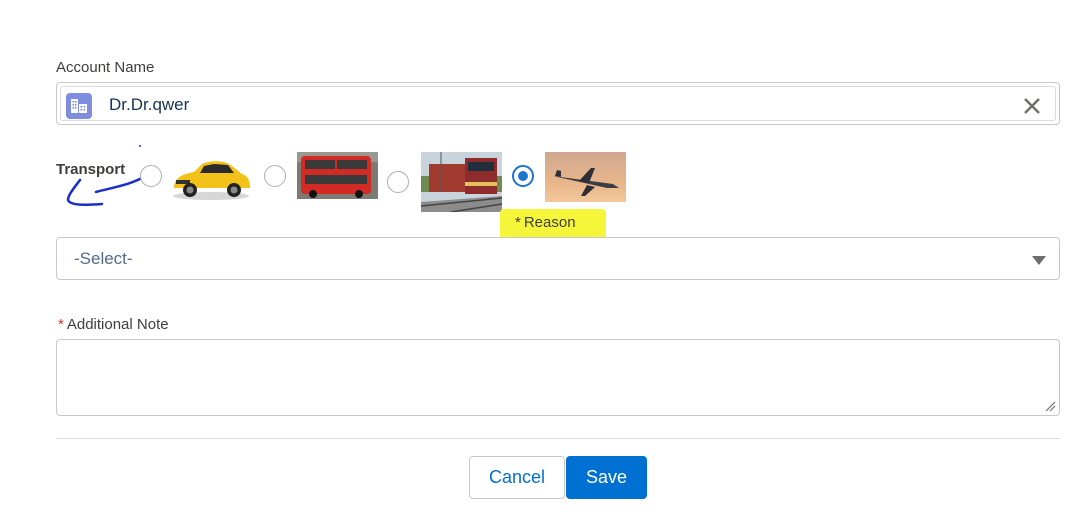 This screenshot has height=515, width=1088. Describe the element at coordinates (275, 176) in the screenshot. I see `transport-radio-bus` at that location.